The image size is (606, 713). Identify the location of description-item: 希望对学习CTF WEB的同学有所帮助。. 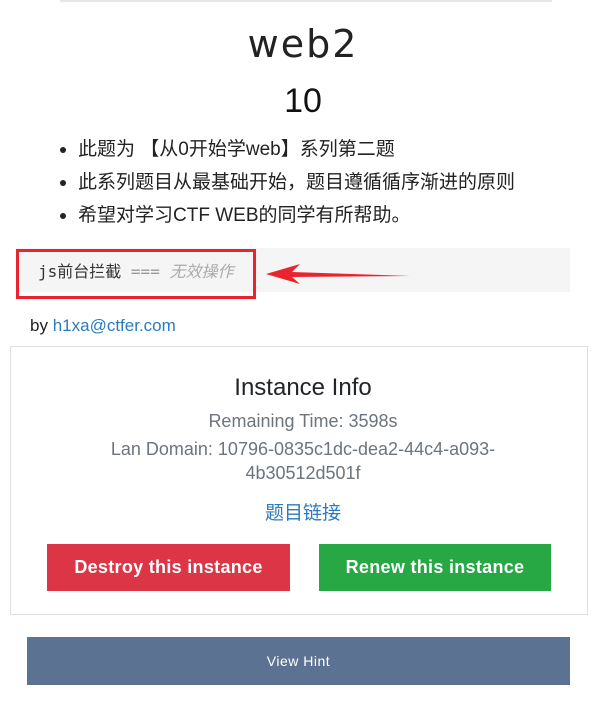
(285, 215).